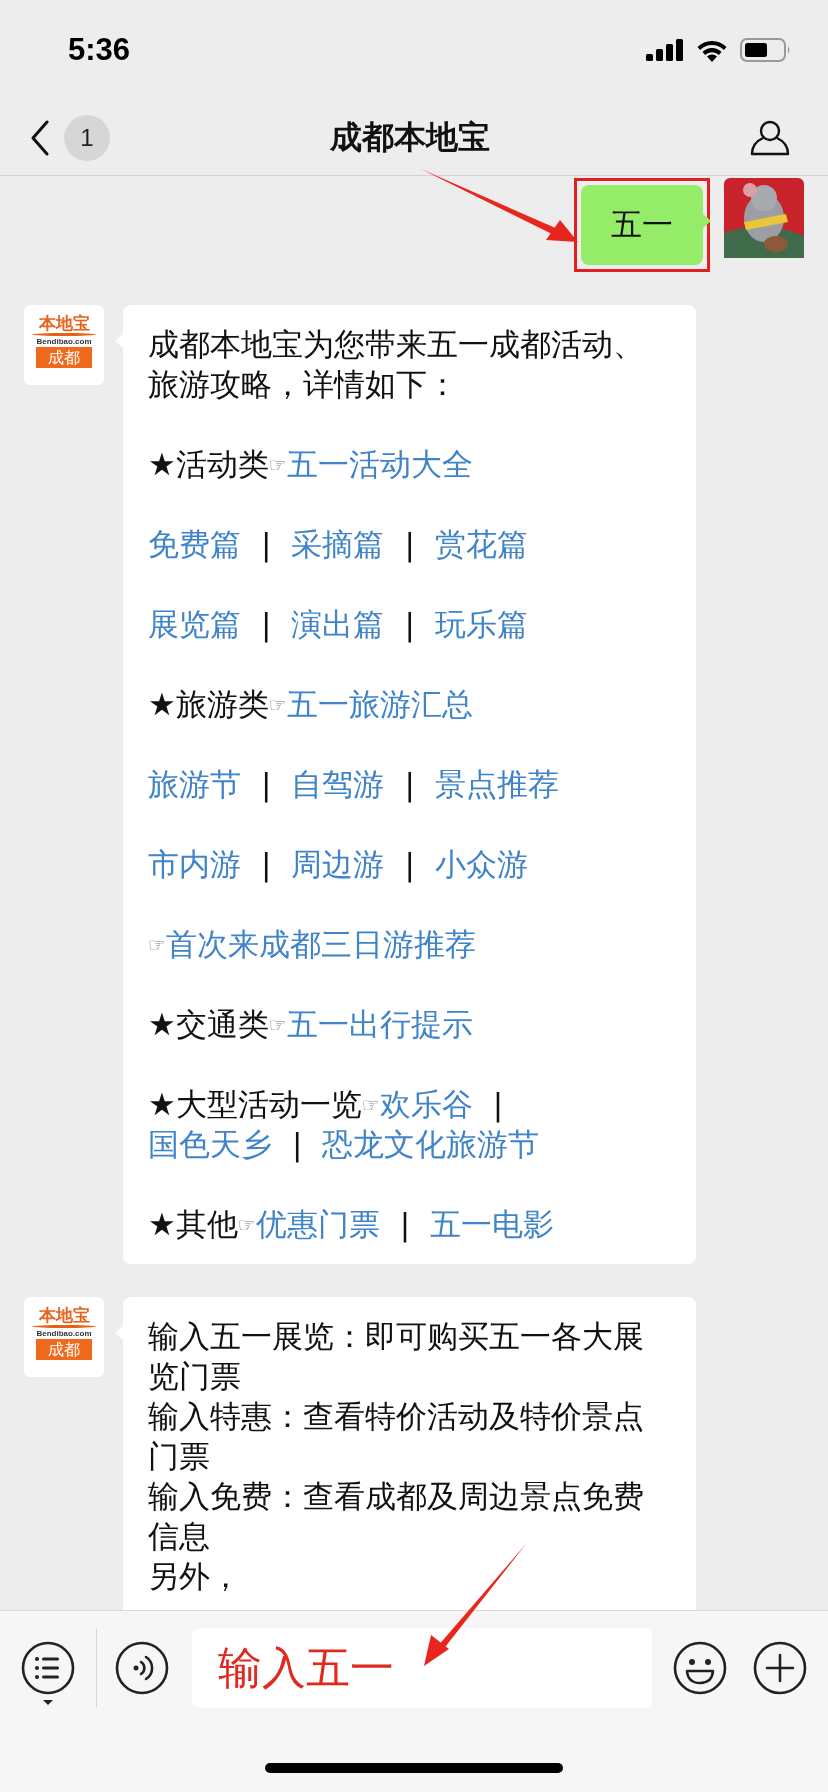 The image size is (828, 1792). Describe the element at coordinates (396, 1436) in the screenshot. I see `message-text: 输入特惠：查看特价活动及特价景点门票` at that location.